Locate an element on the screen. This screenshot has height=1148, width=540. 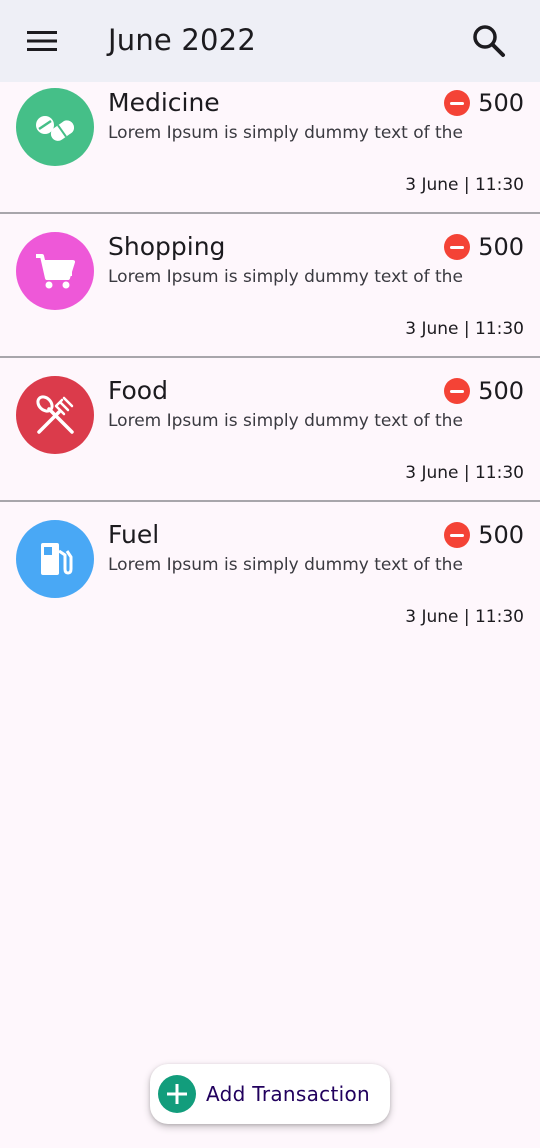
transaction-title: Fuel is located at coordinates (134, 534).